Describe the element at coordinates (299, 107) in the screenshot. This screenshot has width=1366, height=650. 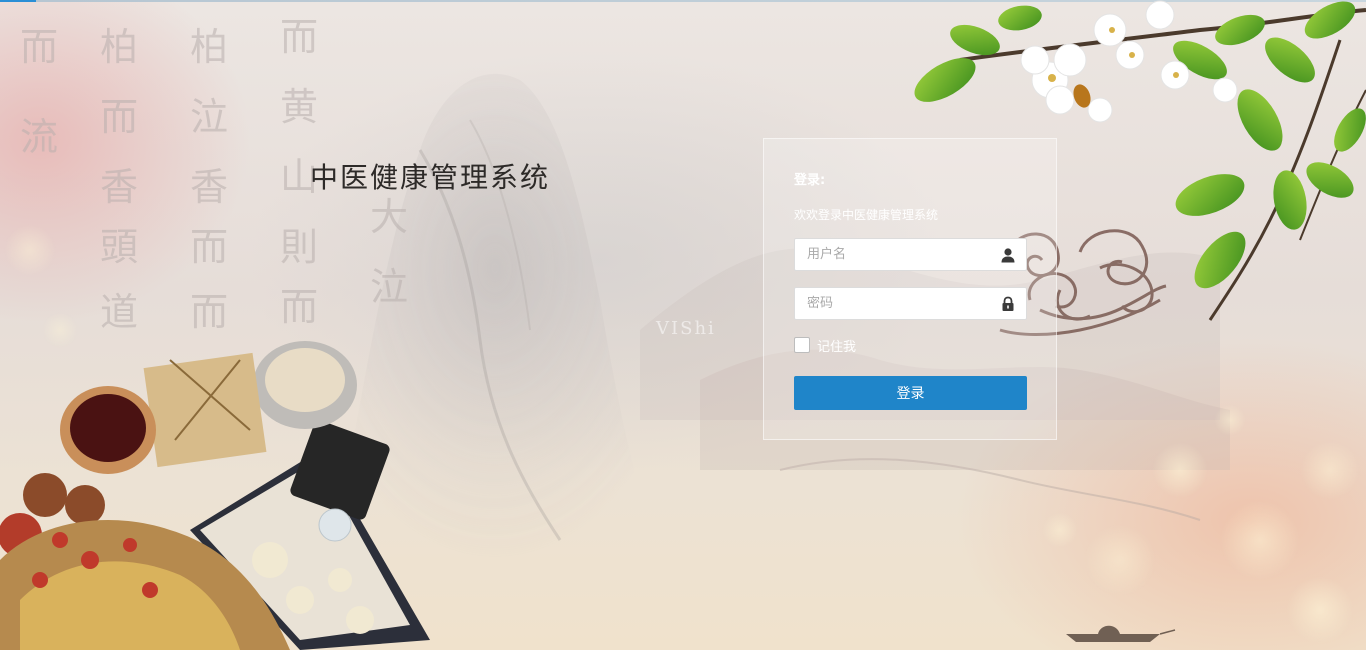
I see `svg-text: 黄` at that location.